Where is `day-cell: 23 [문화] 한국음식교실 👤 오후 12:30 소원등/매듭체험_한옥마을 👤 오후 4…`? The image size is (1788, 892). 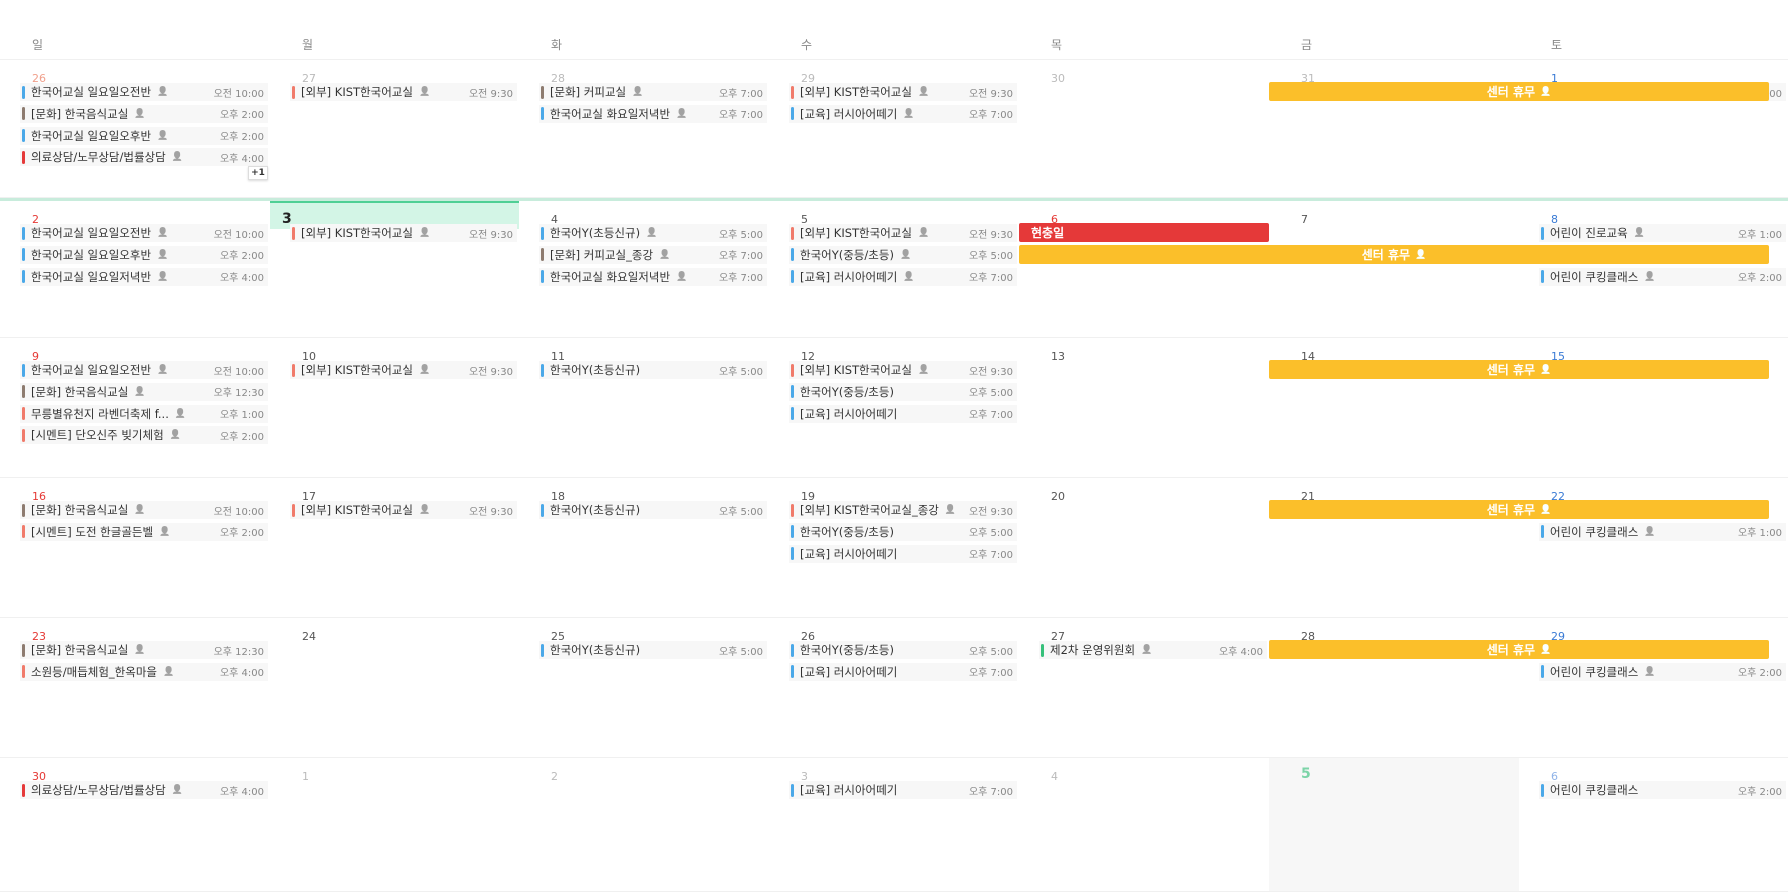 day-cell: 23 [문화] 한국음식교실 👤 오후 12:30 소원등/매듭체험_한옥마을 👤 오후 4… is located at coordinates (135, 687).